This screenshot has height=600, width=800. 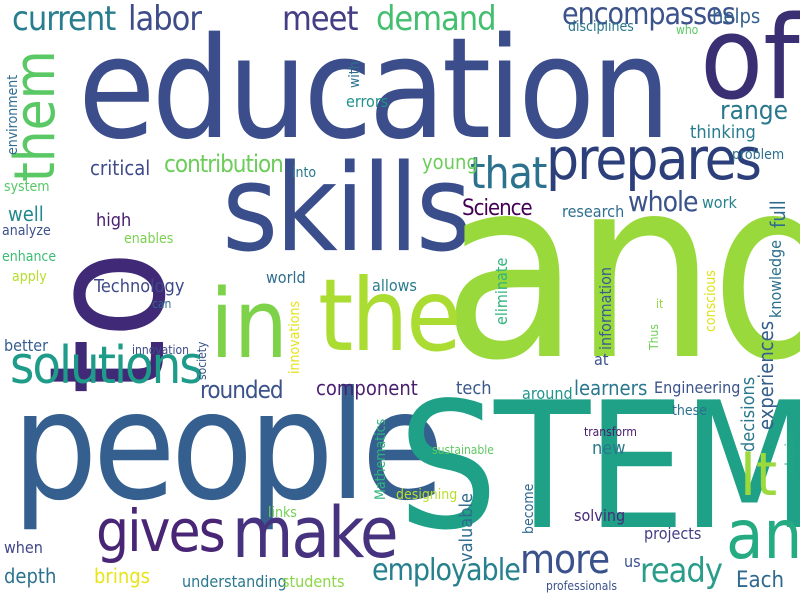 I want to click on word-ready: ready, so click(x=681, y=571).